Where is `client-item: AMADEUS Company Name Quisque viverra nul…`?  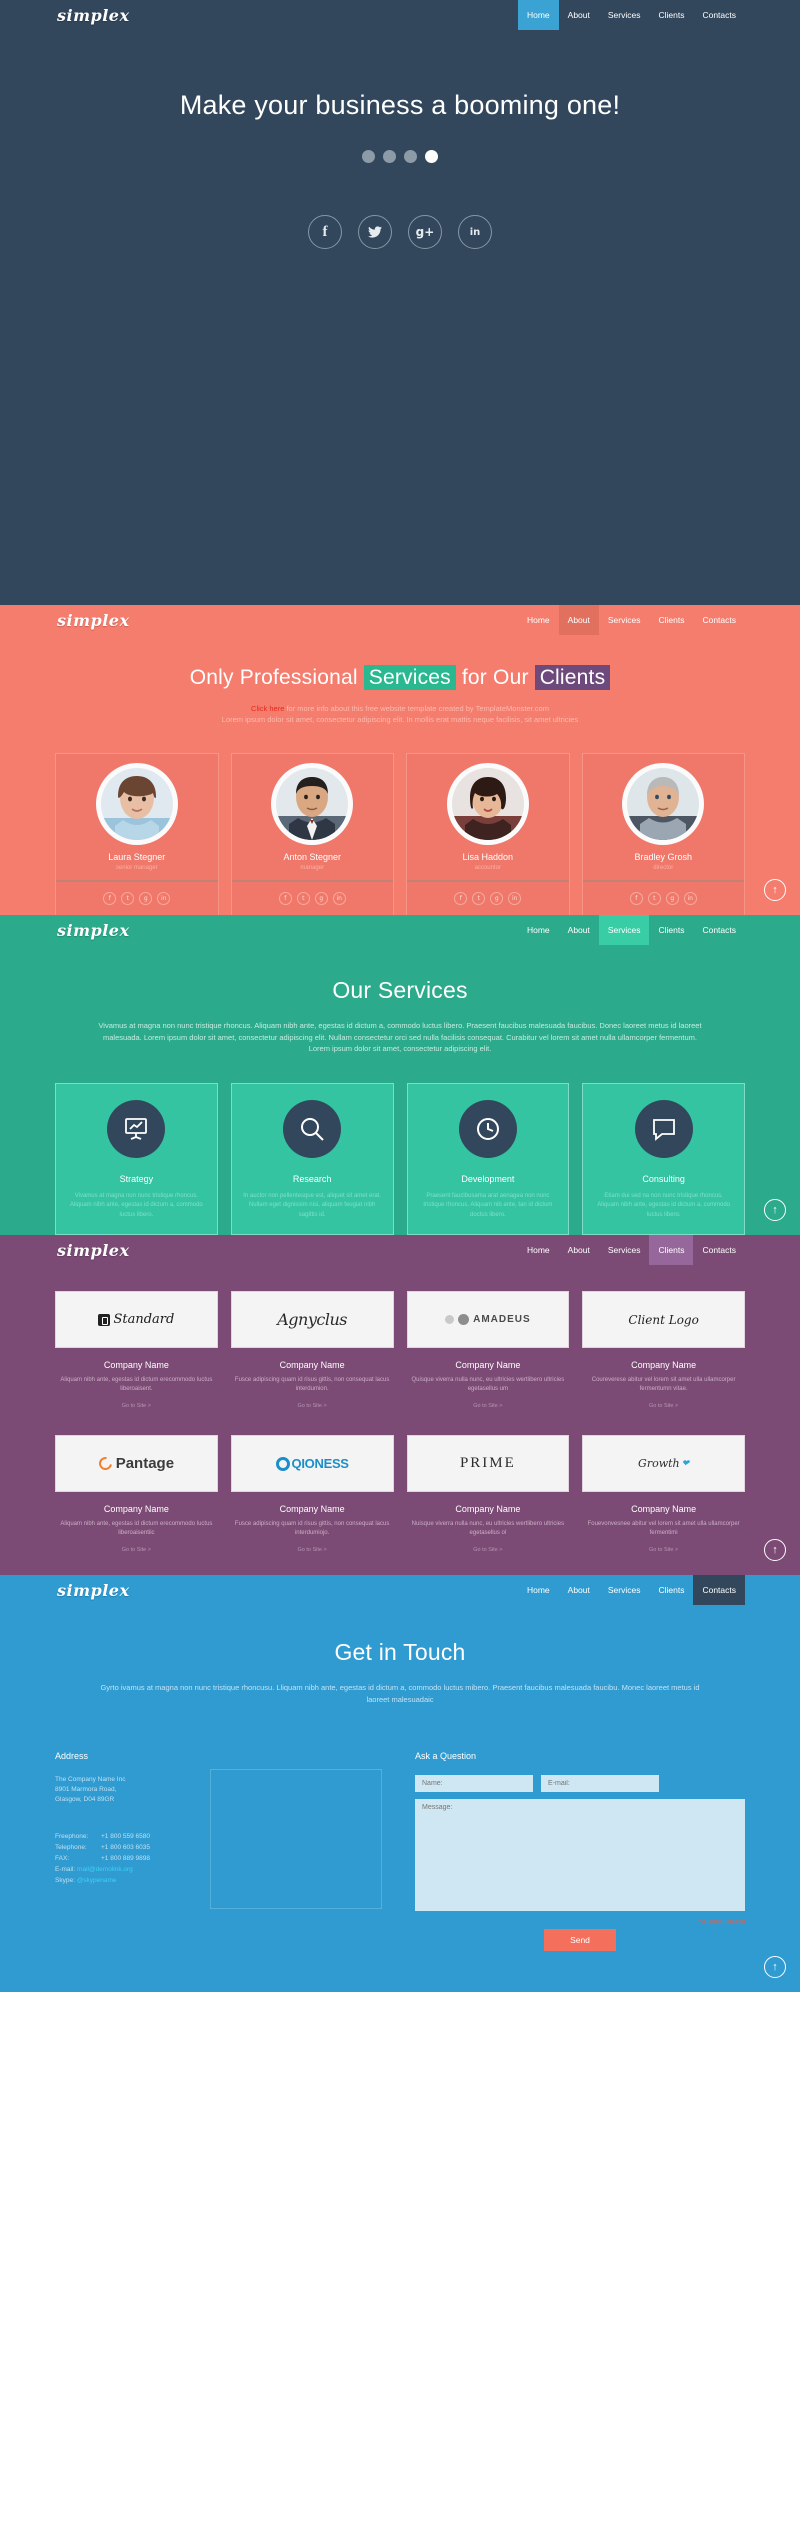
client-item: AMADEUS Company Name Quisque viverra nul… is located at coordinates (488, 1350).